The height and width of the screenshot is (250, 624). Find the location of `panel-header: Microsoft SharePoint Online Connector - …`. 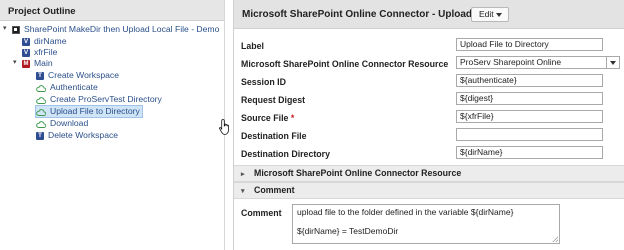

panel-header: Microsoft SharePoint Online Connector - … is located at coordinates (429, 14).